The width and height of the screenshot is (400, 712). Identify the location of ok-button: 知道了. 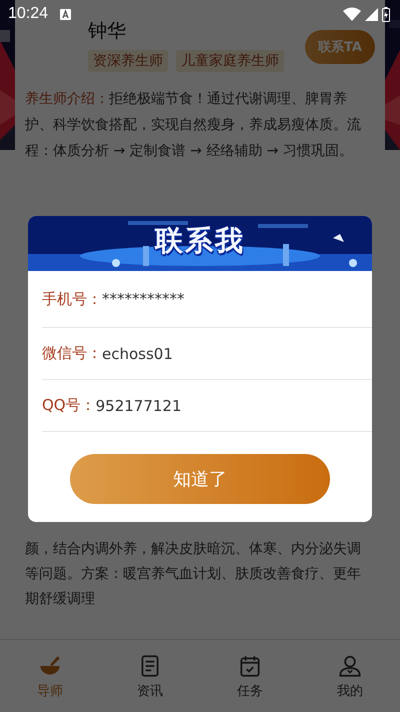
(200, 479).